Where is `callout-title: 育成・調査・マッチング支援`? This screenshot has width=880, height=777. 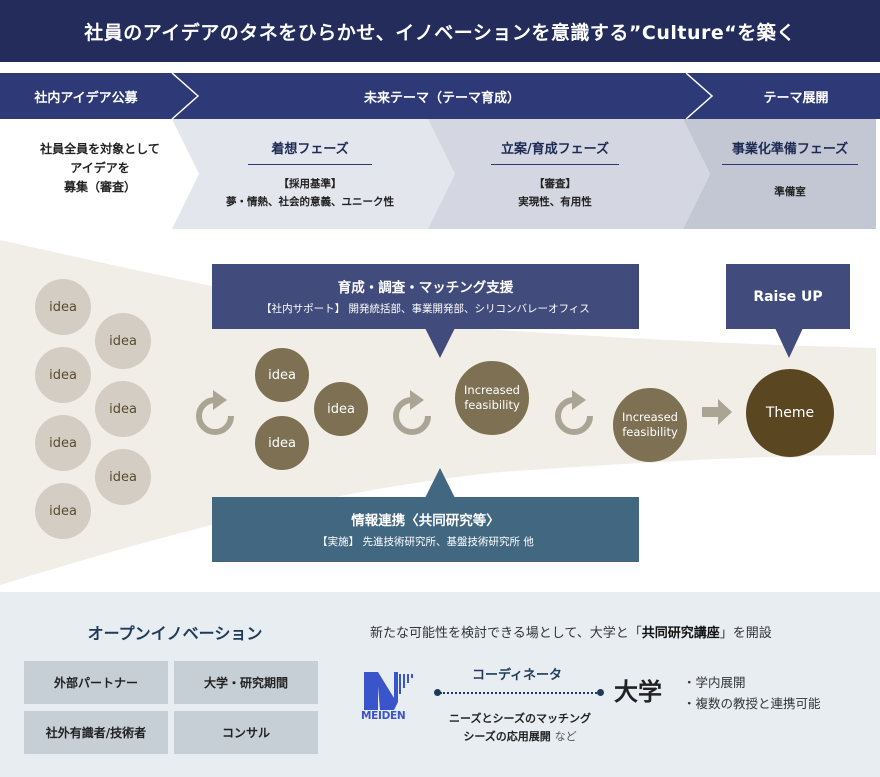 callout-title: 育成・調査・マッチング支援 is located at coordinates (425, 288).